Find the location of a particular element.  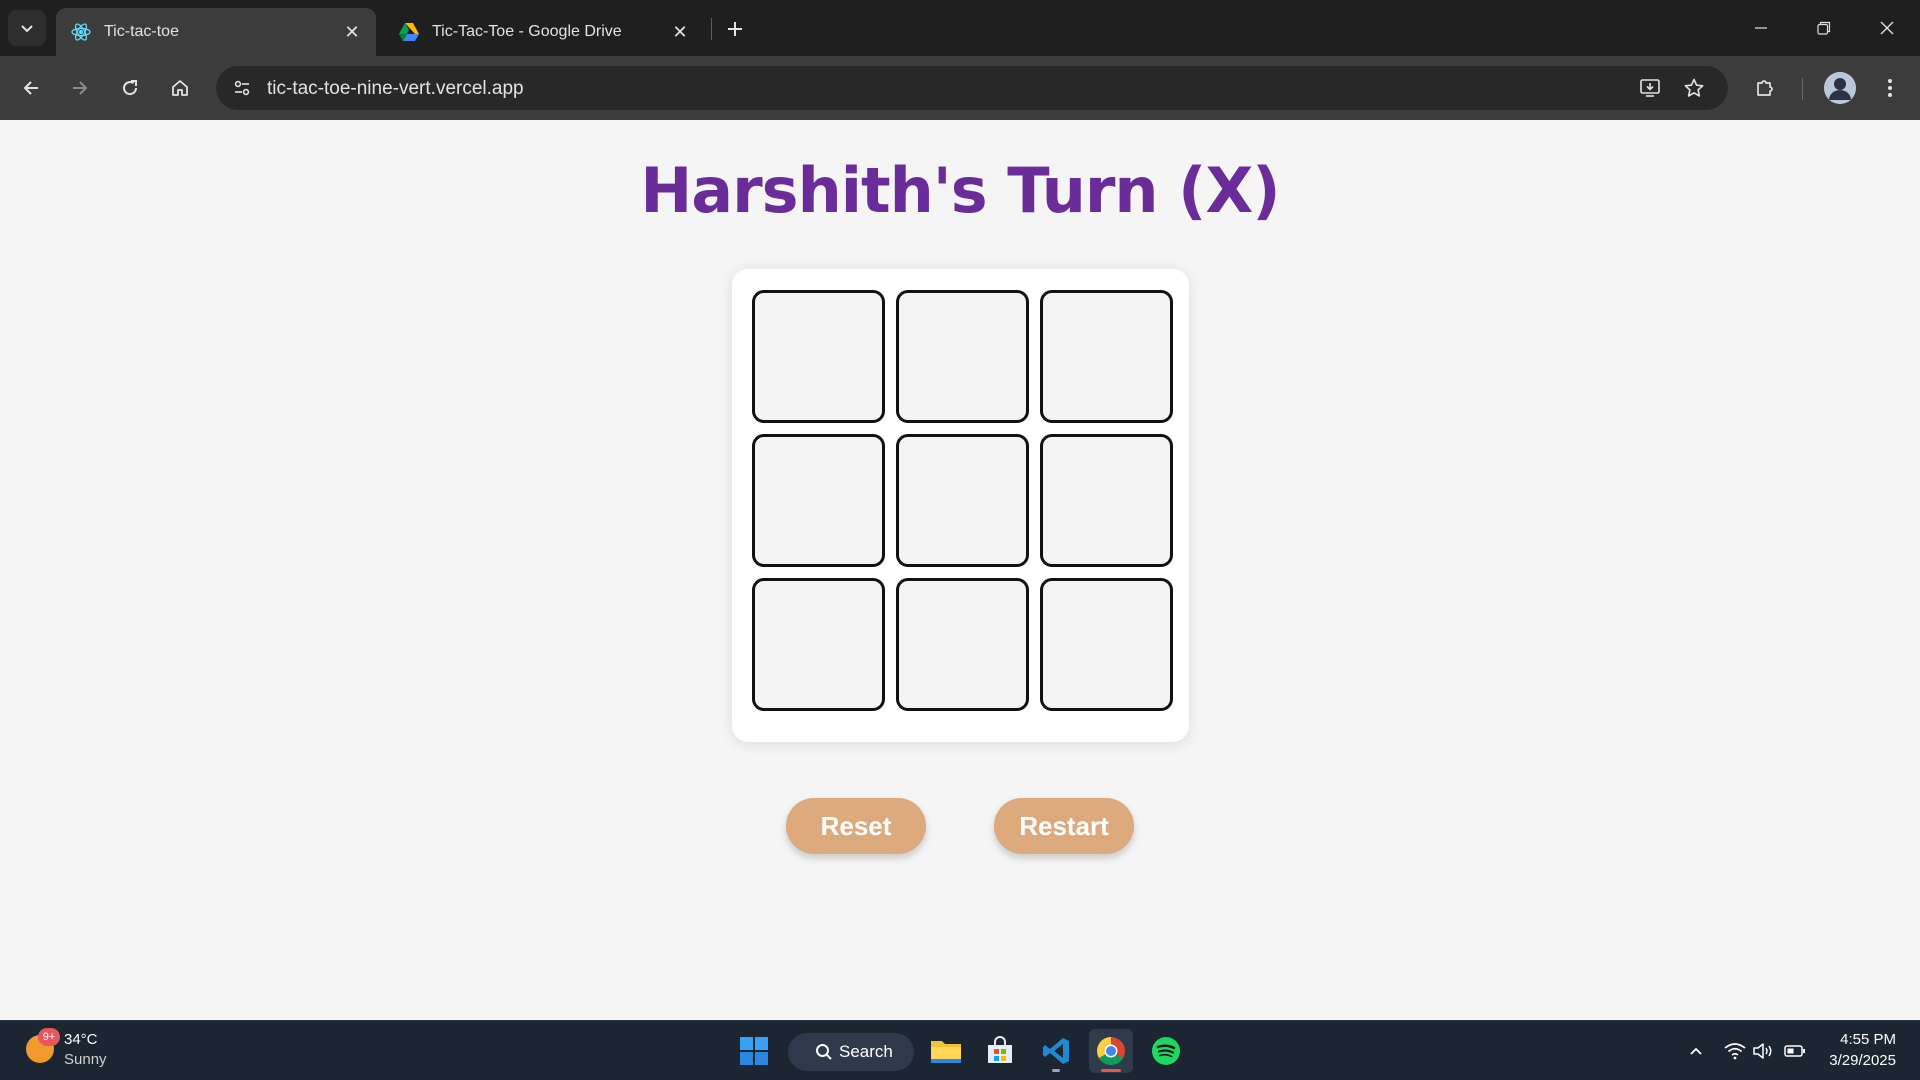

taskbar-file-explorer is located at coordinates (946, 1051).